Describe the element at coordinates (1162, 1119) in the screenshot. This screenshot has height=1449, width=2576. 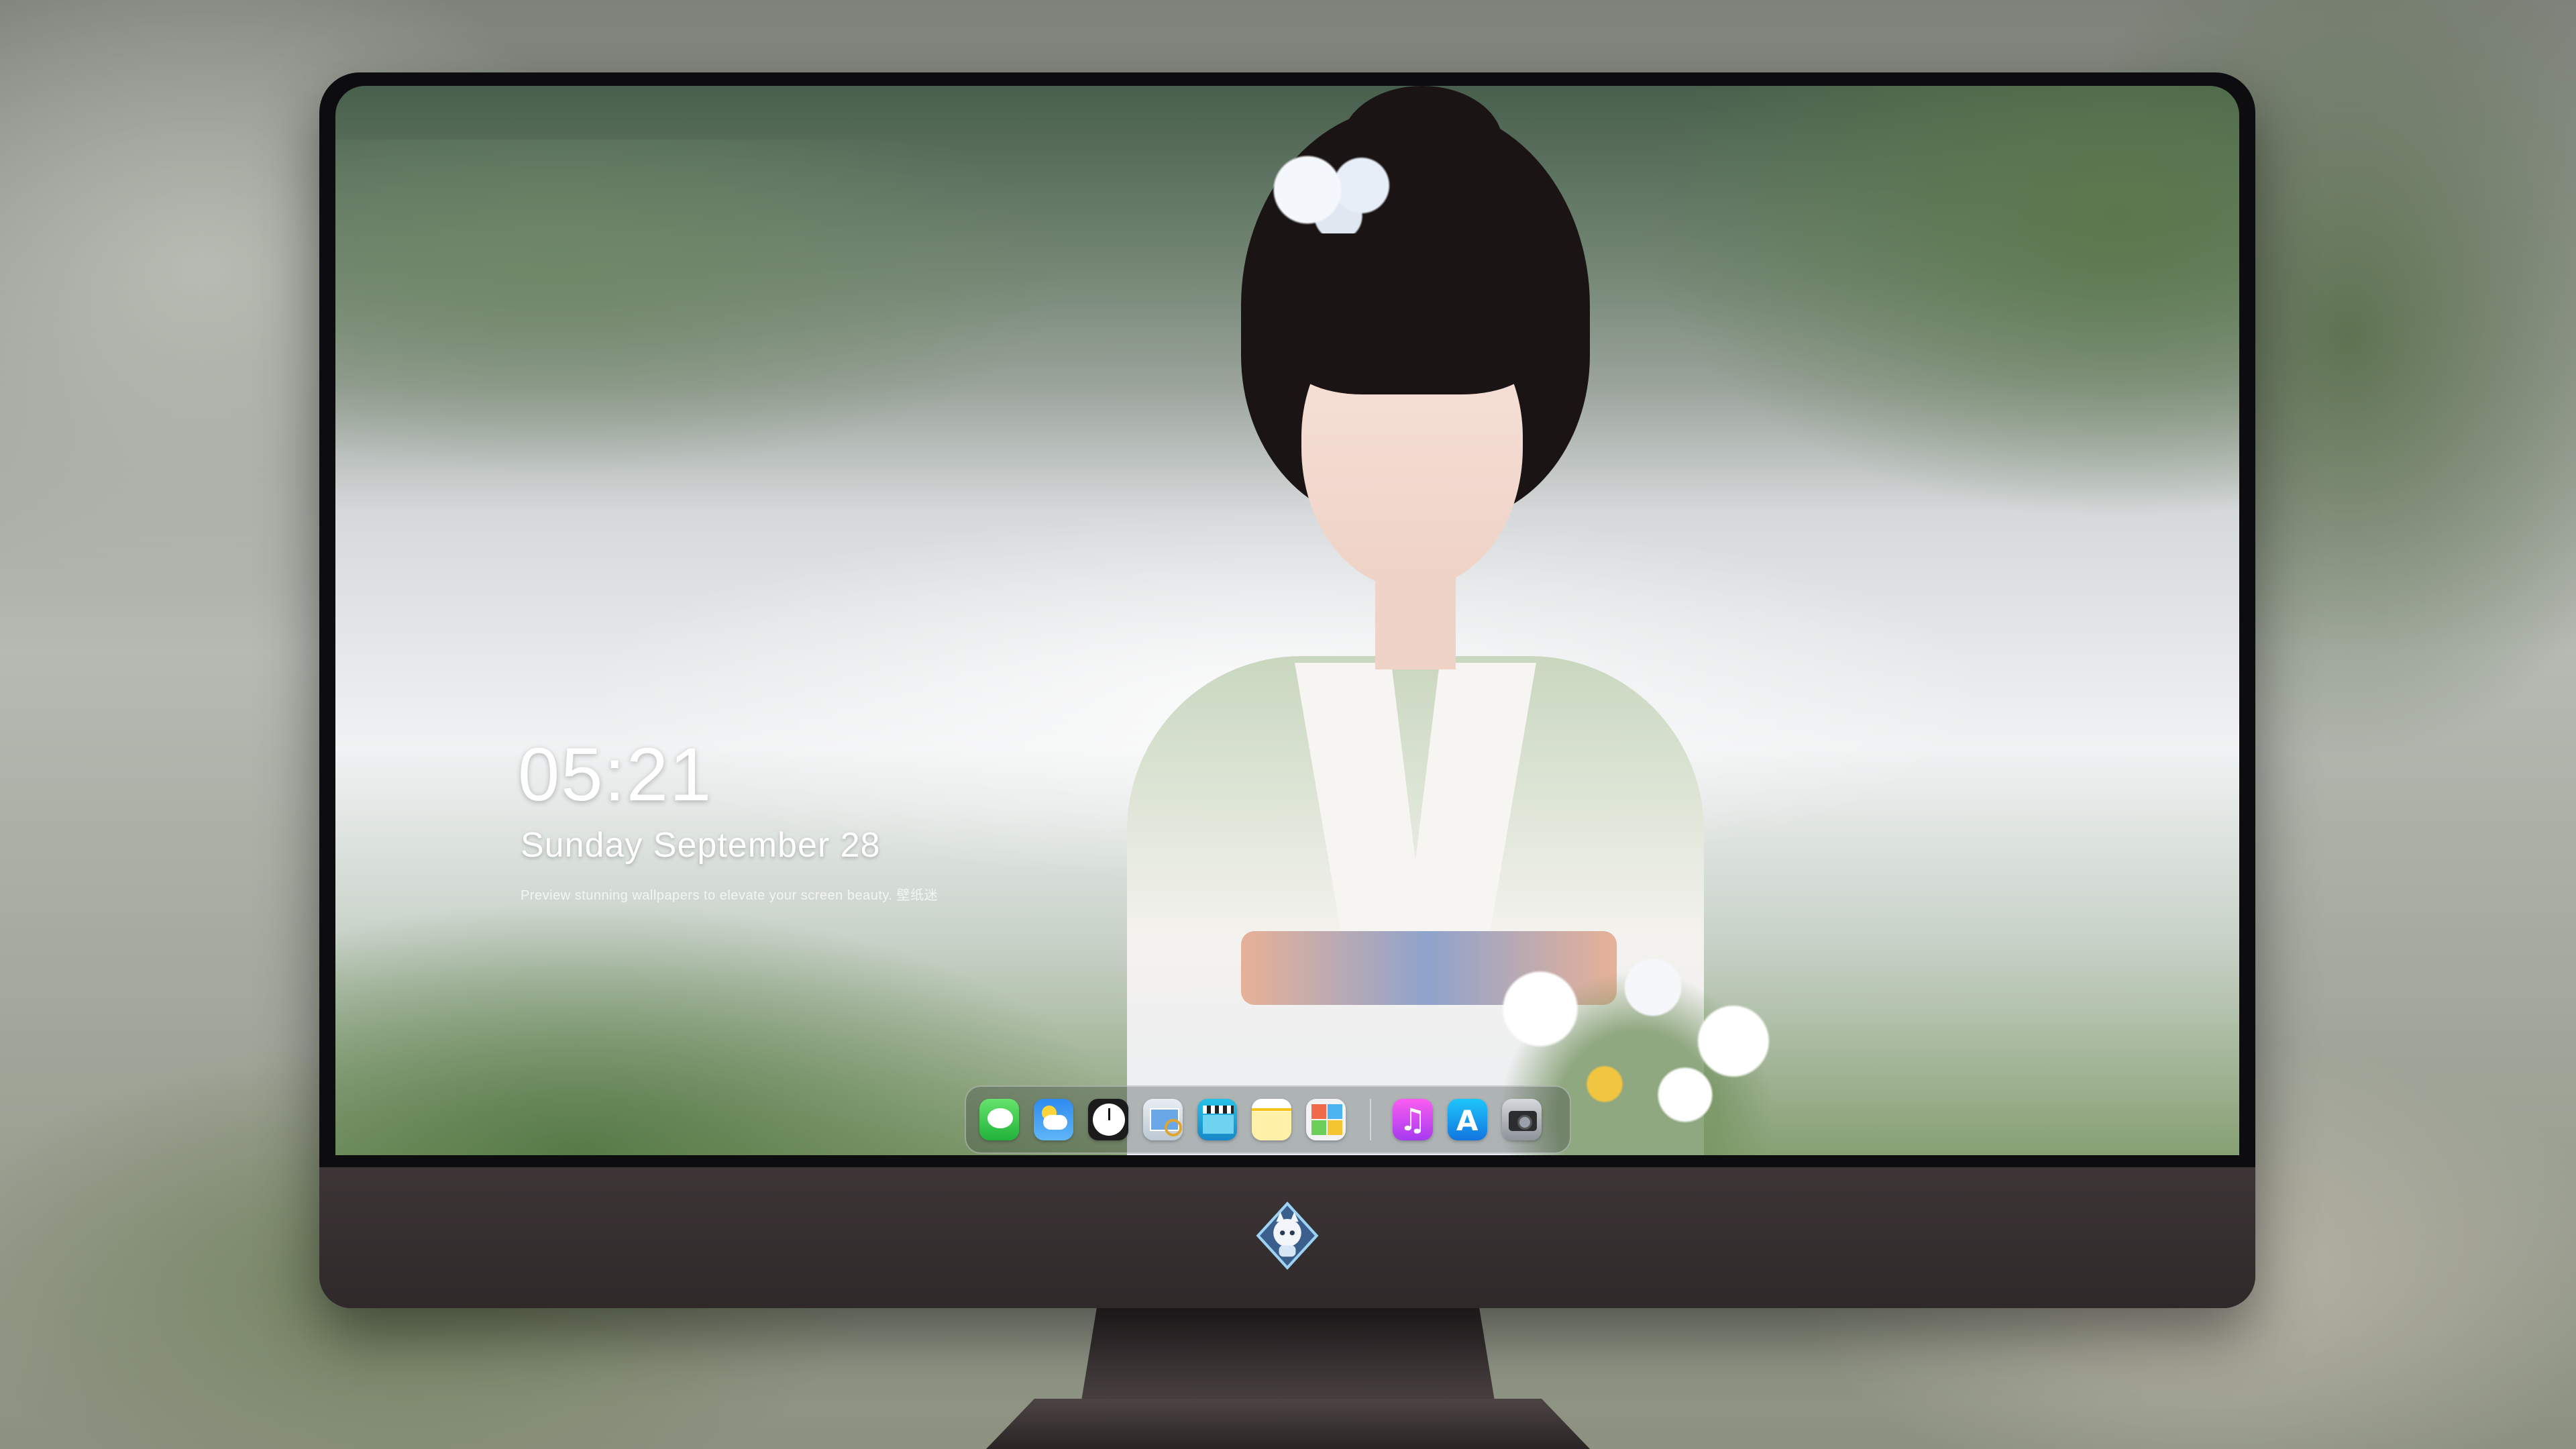
I see `preview-icon` at that location.